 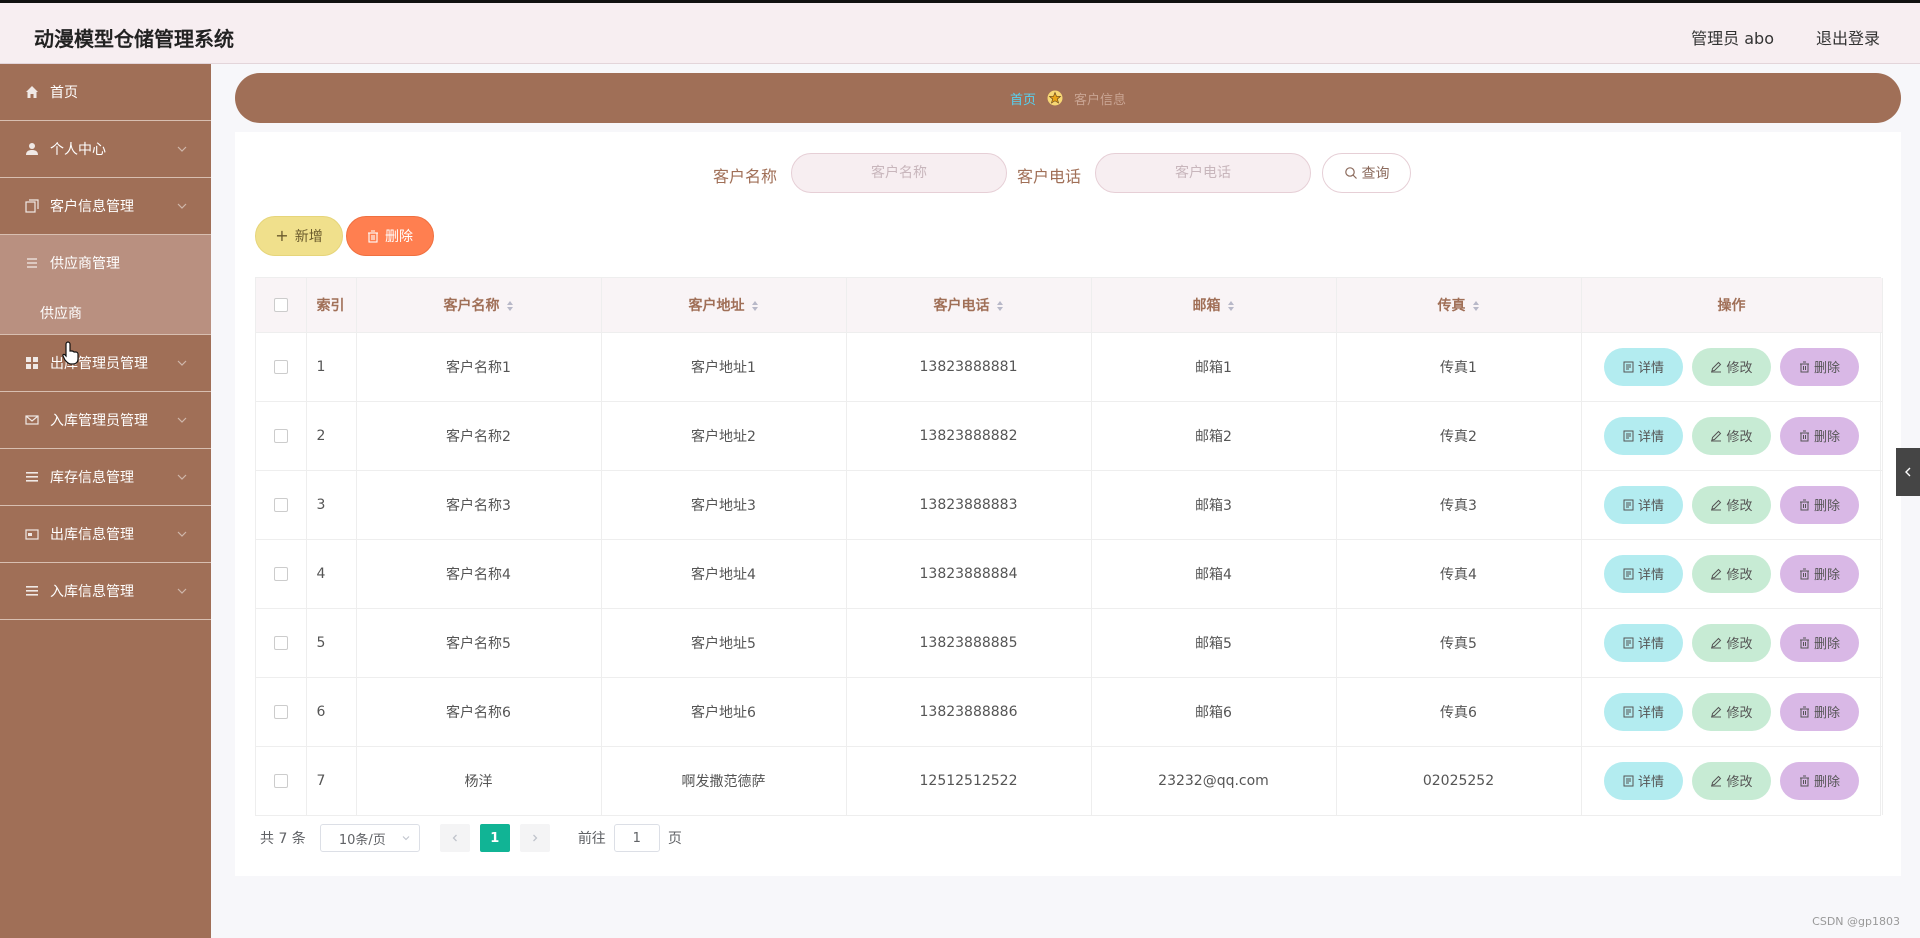 What do you see at coordinates (92, 207) in the screenshot?
I see `sidebar-item-label: 客户信息管理` at bounding box center [92, 207].